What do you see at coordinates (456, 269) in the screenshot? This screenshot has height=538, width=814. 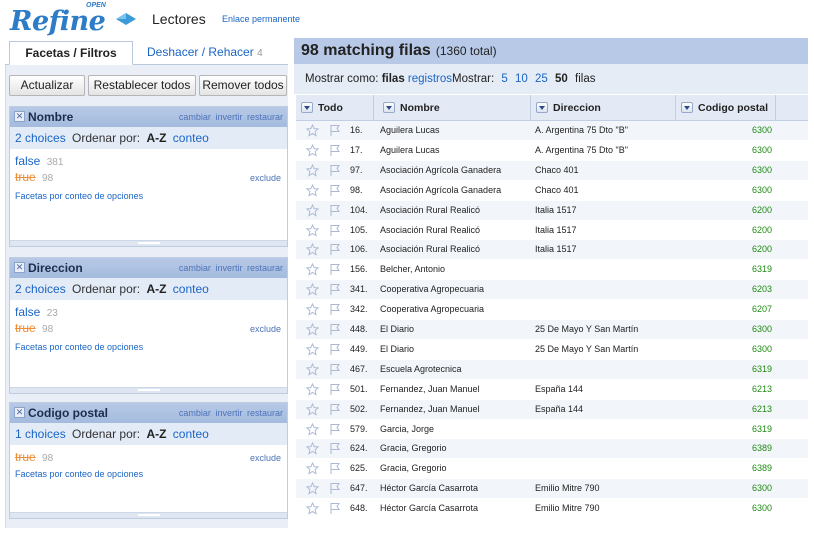 I see `cell-nombre: Belcher, Antonio` at bounding box center [456, 269].